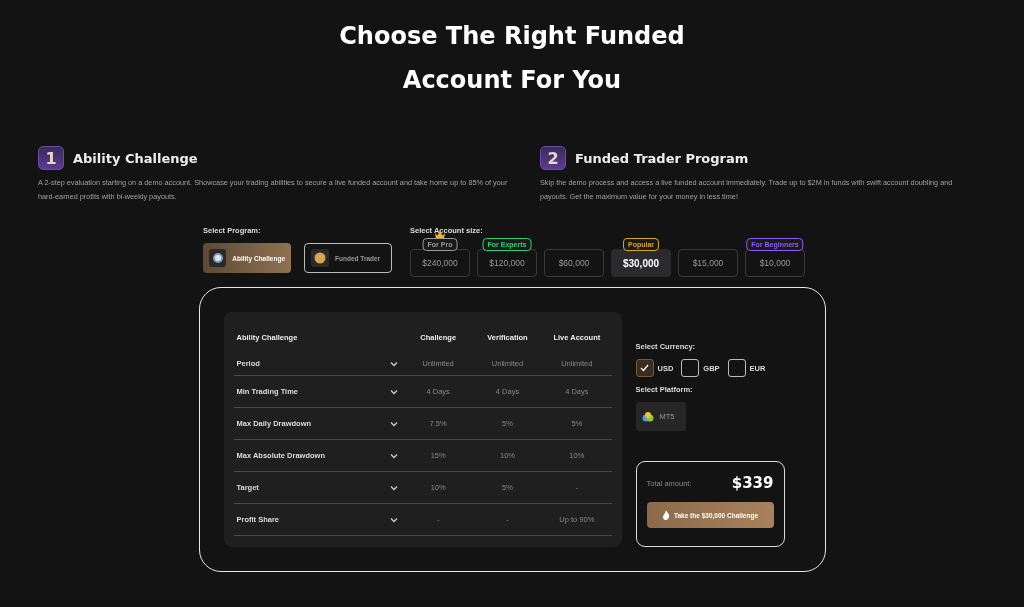 The height and width of the screenshot is (607, 1024). I want to click on account-size-option: $30,000, so click(641, 263).